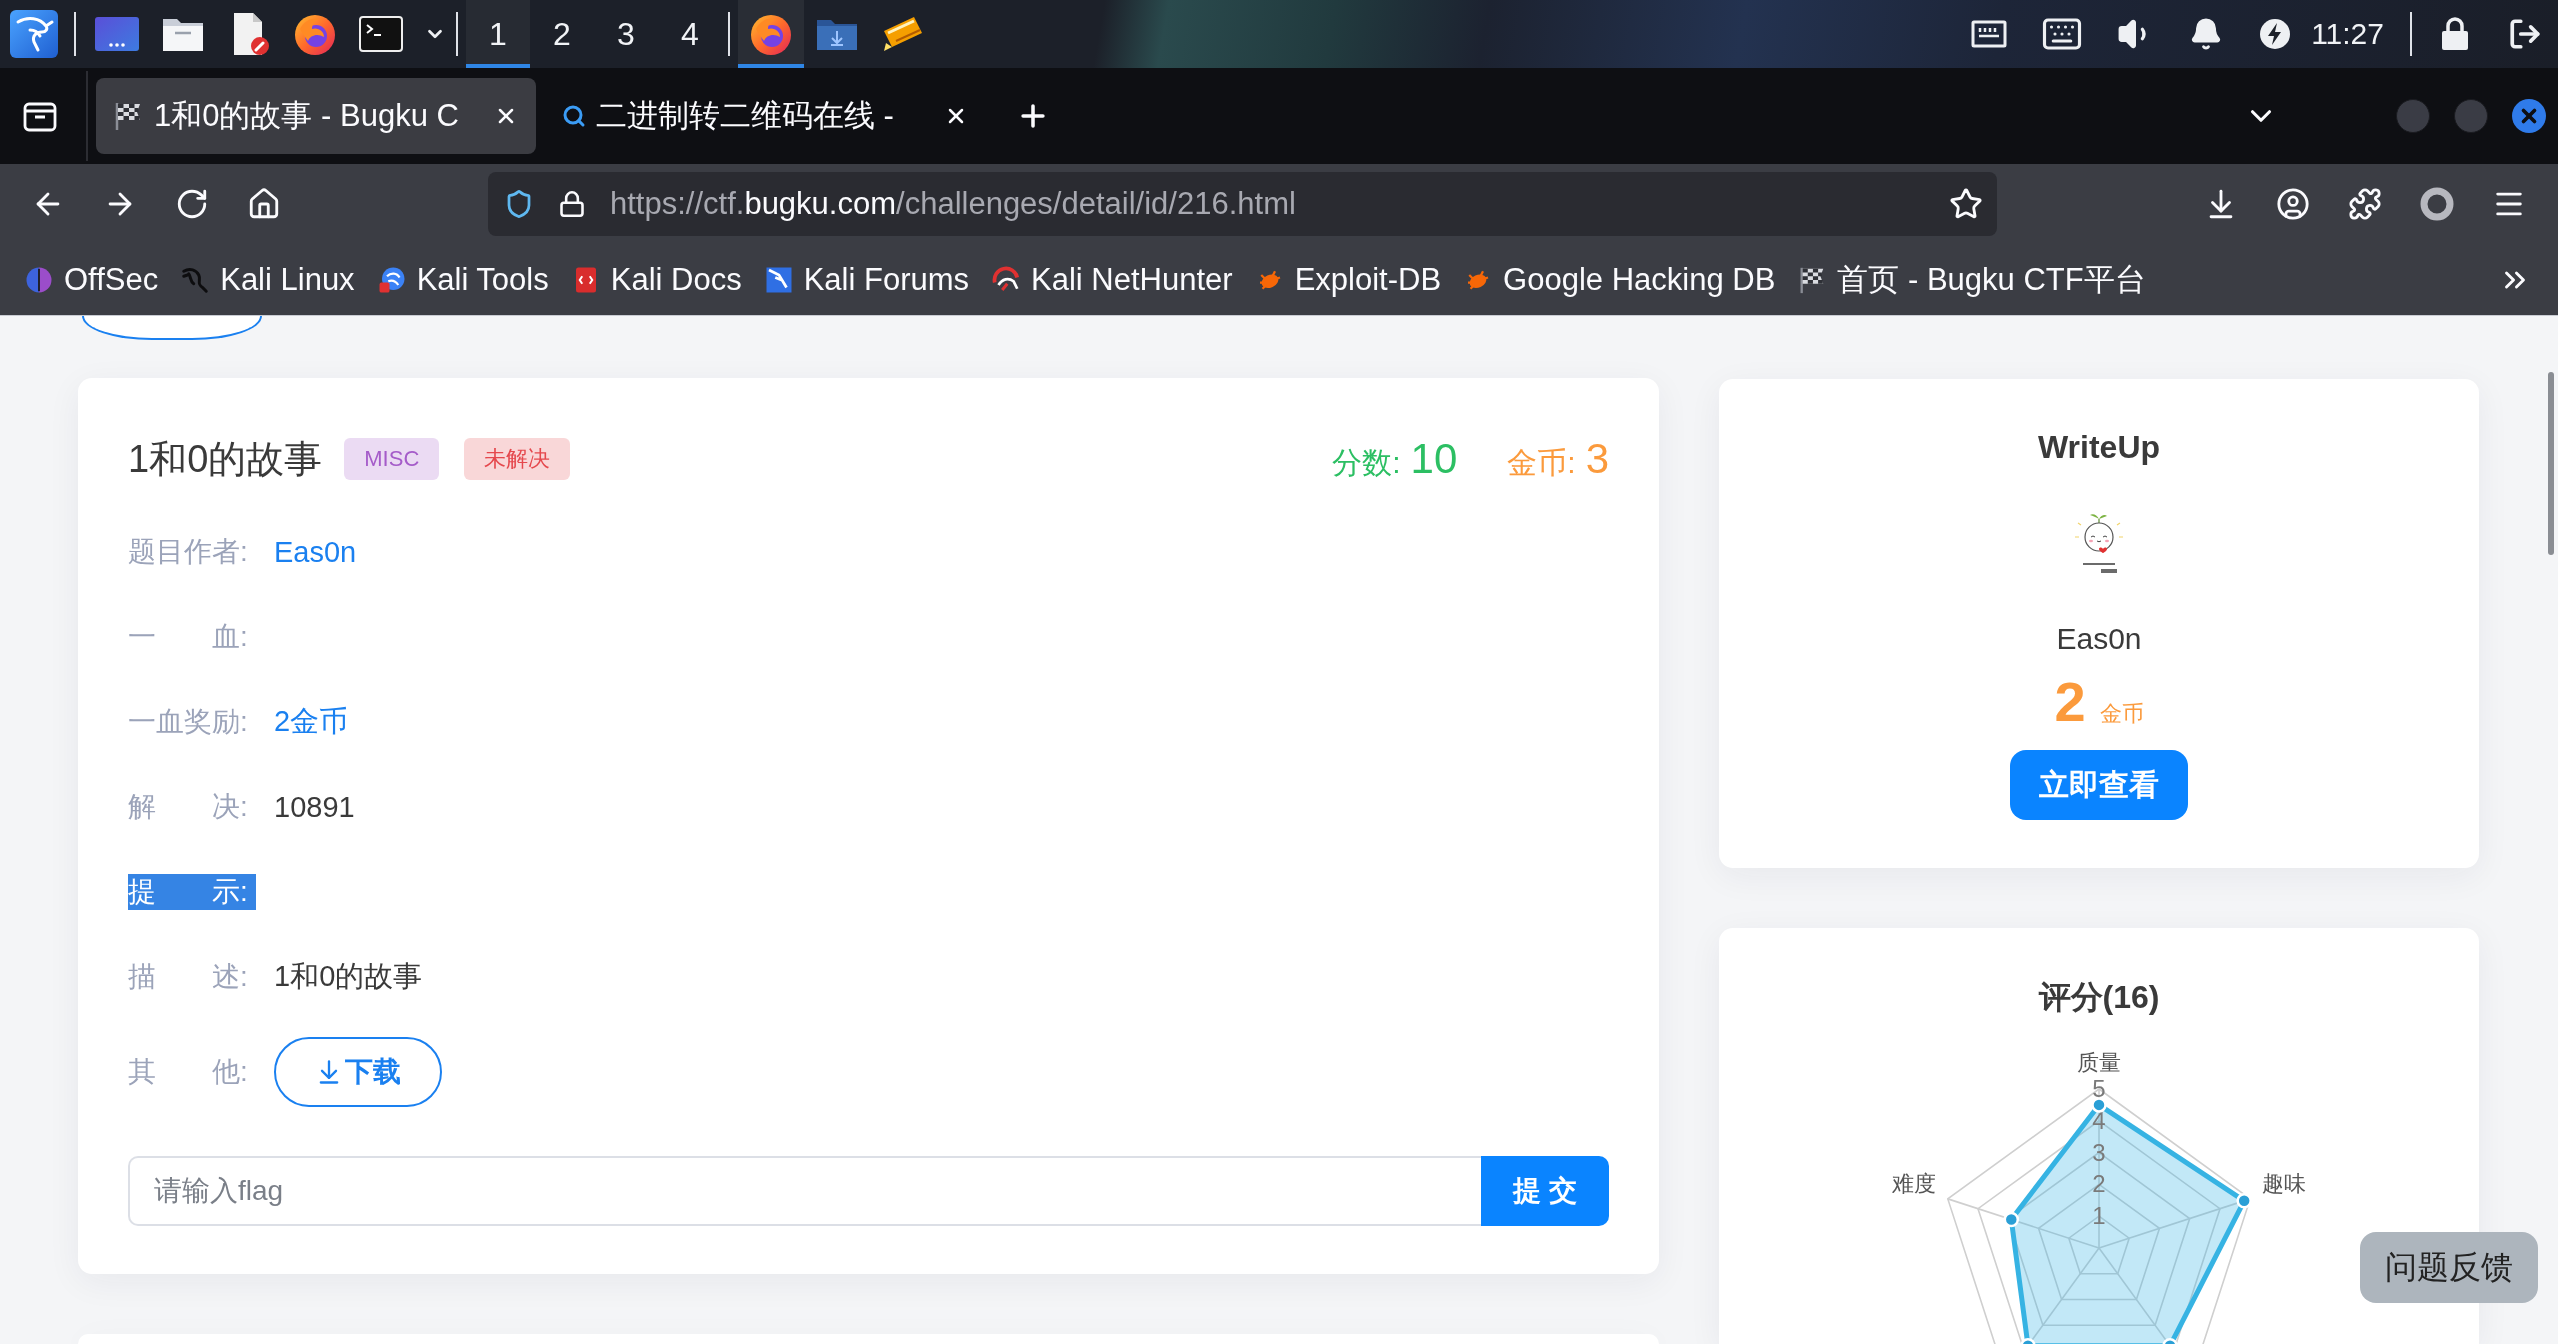  Describe the element at coordinates (2099, 1088) in the screenshot. I see `tick-label: 5` at that location.